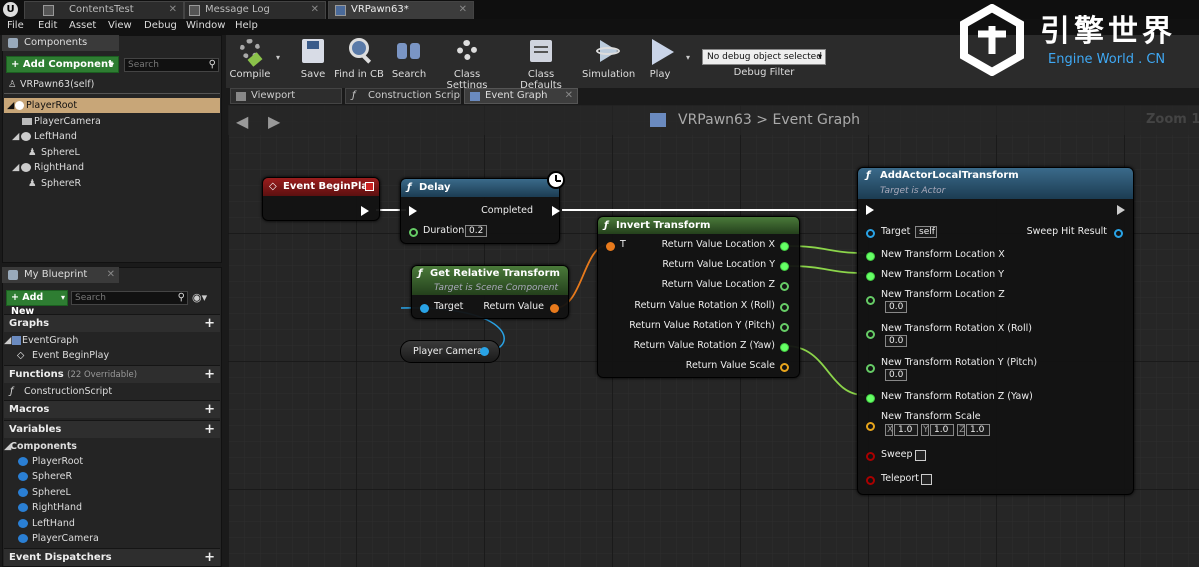  Describe the element at coordinates (920, 455) in the screenshot. I see `sweep-checkbox` at that location.